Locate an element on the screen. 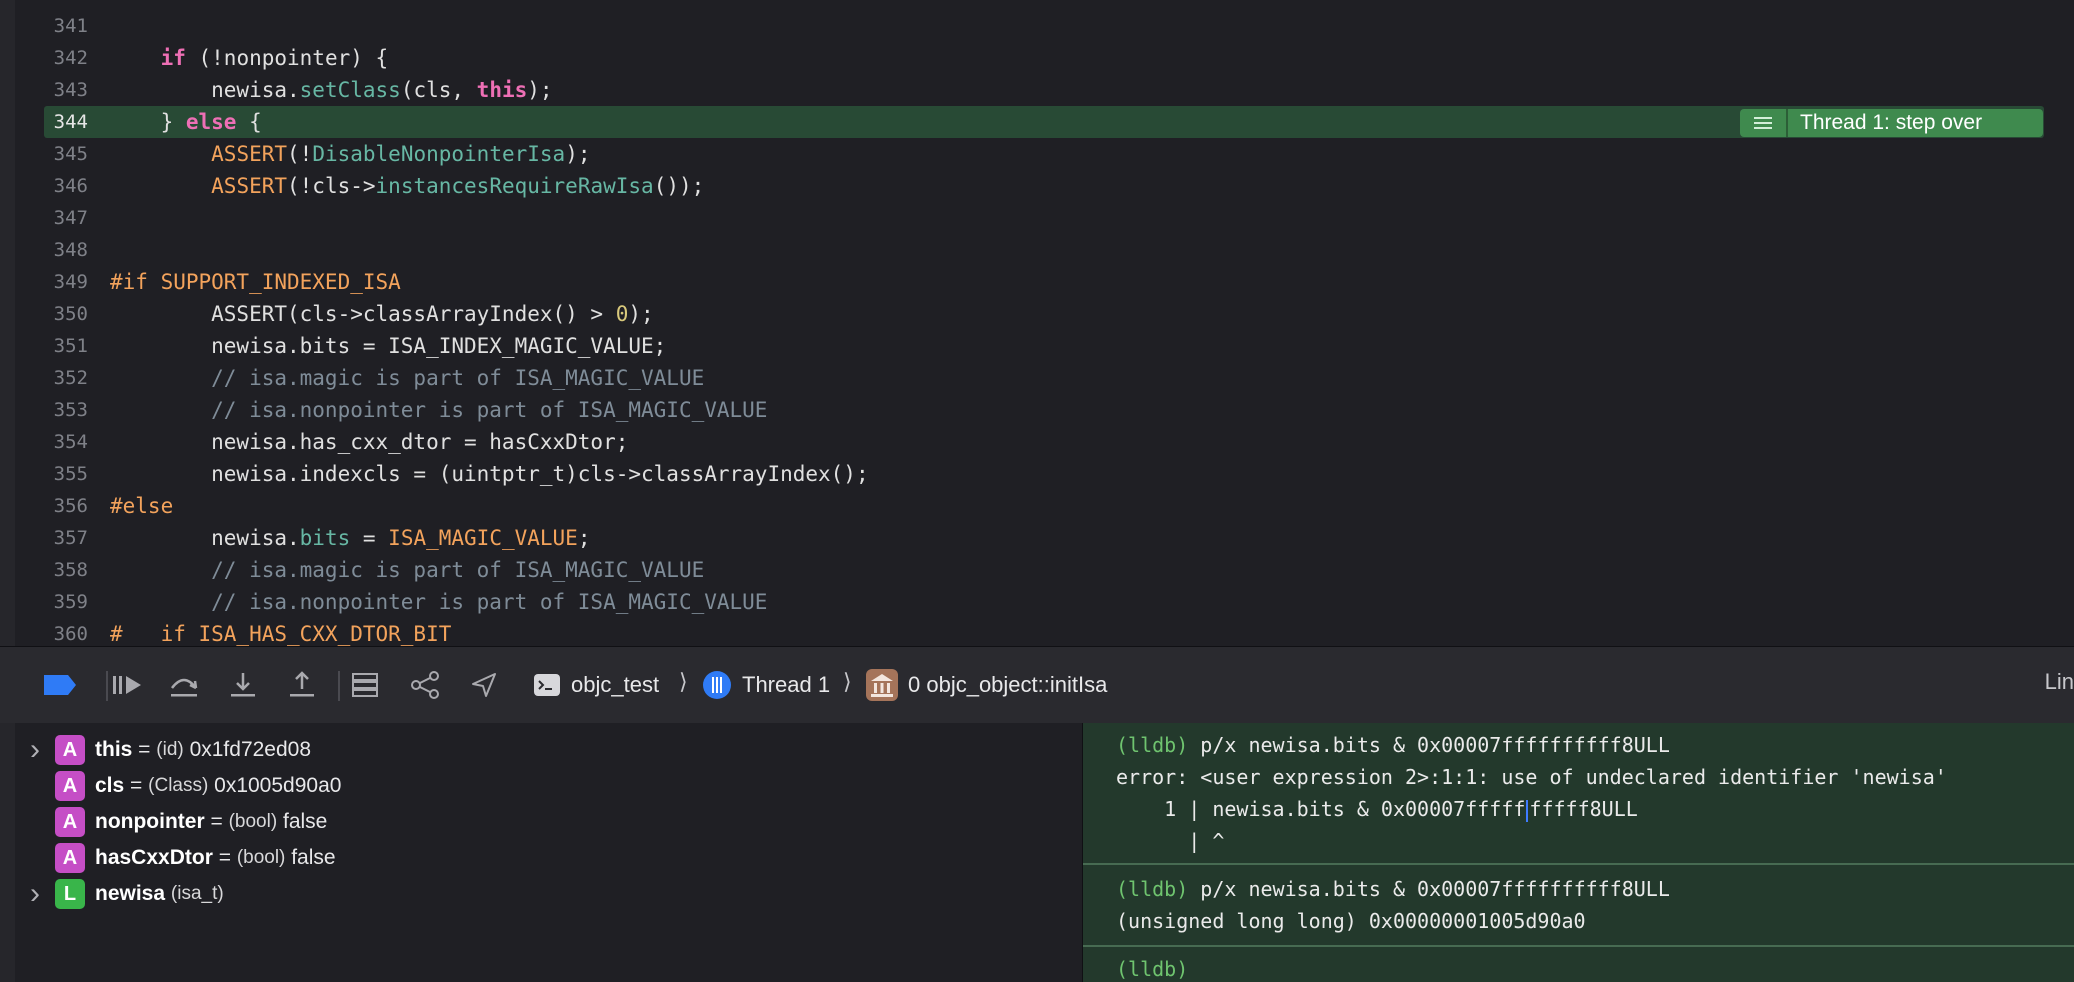 This screenshot has width=2074, height=982. separator is located at coordinates (107, 686).